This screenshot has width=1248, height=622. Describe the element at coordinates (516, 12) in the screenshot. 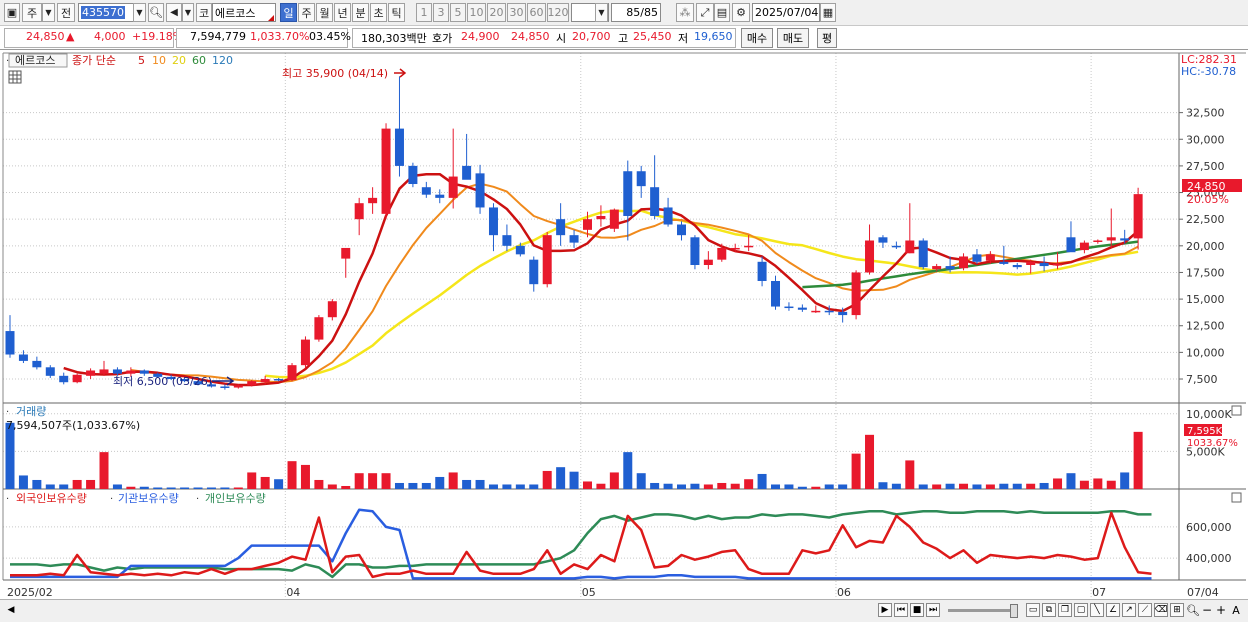

I see `interval-button-30: 30` at that location.